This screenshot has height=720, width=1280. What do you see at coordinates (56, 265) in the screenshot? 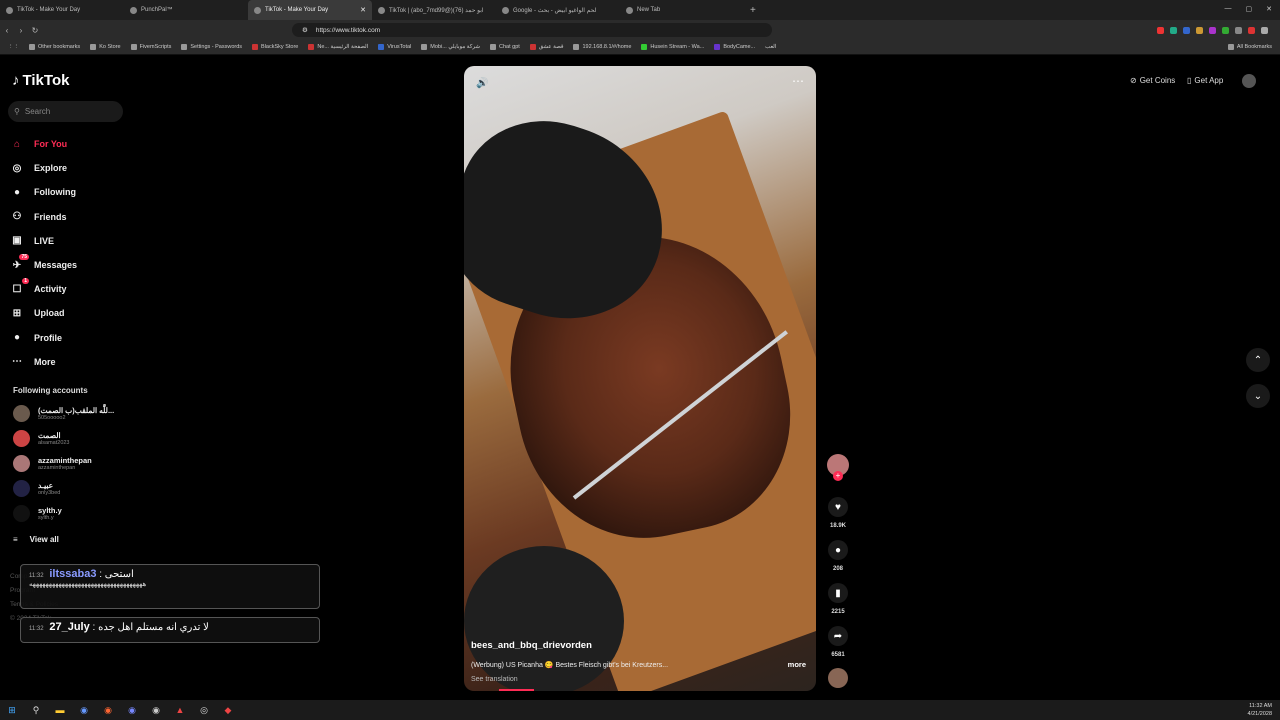
I see `sidebar-item-label: Messages` at bounding box center [56, 265].